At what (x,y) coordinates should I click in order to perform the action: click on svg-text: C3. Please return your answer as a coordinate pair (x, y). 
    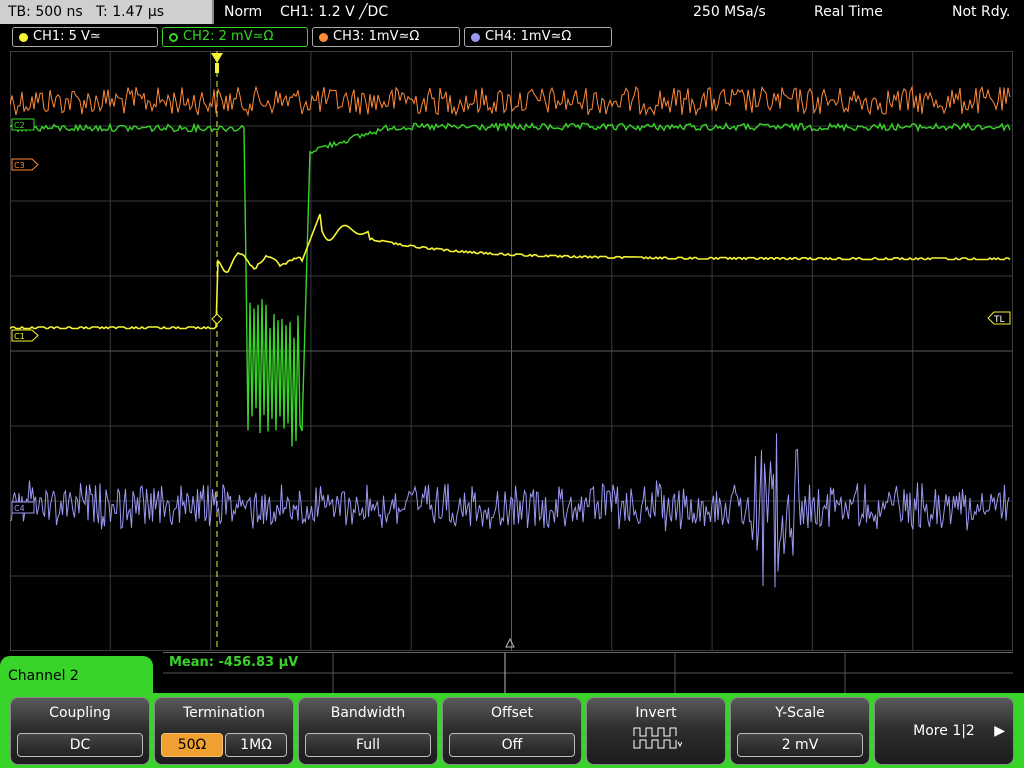
    Looking at the image, I should click on (19, 165).